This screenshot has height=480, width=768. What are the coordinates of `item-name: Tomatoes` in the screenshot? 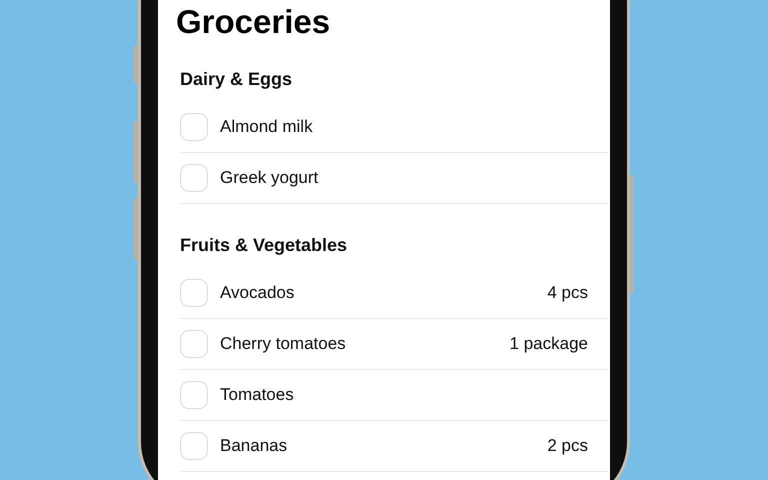 It's located at (257, 395).